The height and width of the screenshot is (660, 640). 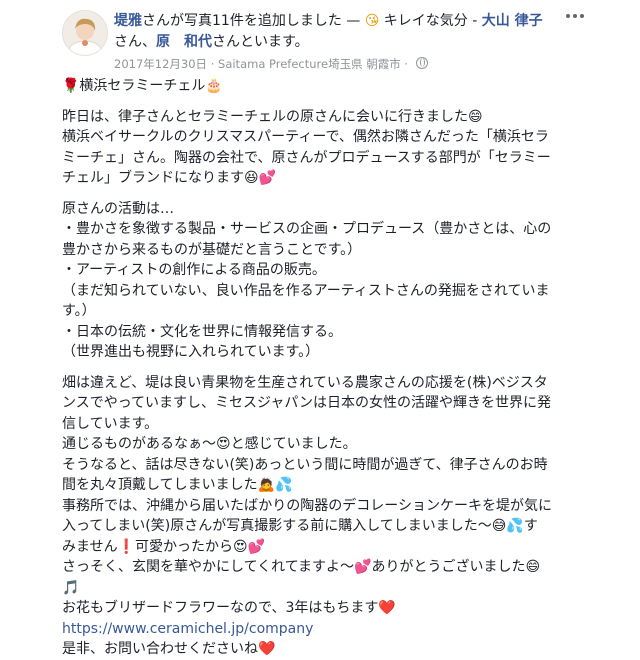 I want to click on text-line: ・日本の伝統・文化を世界に情報発信する。, so click(x=202, y=331).